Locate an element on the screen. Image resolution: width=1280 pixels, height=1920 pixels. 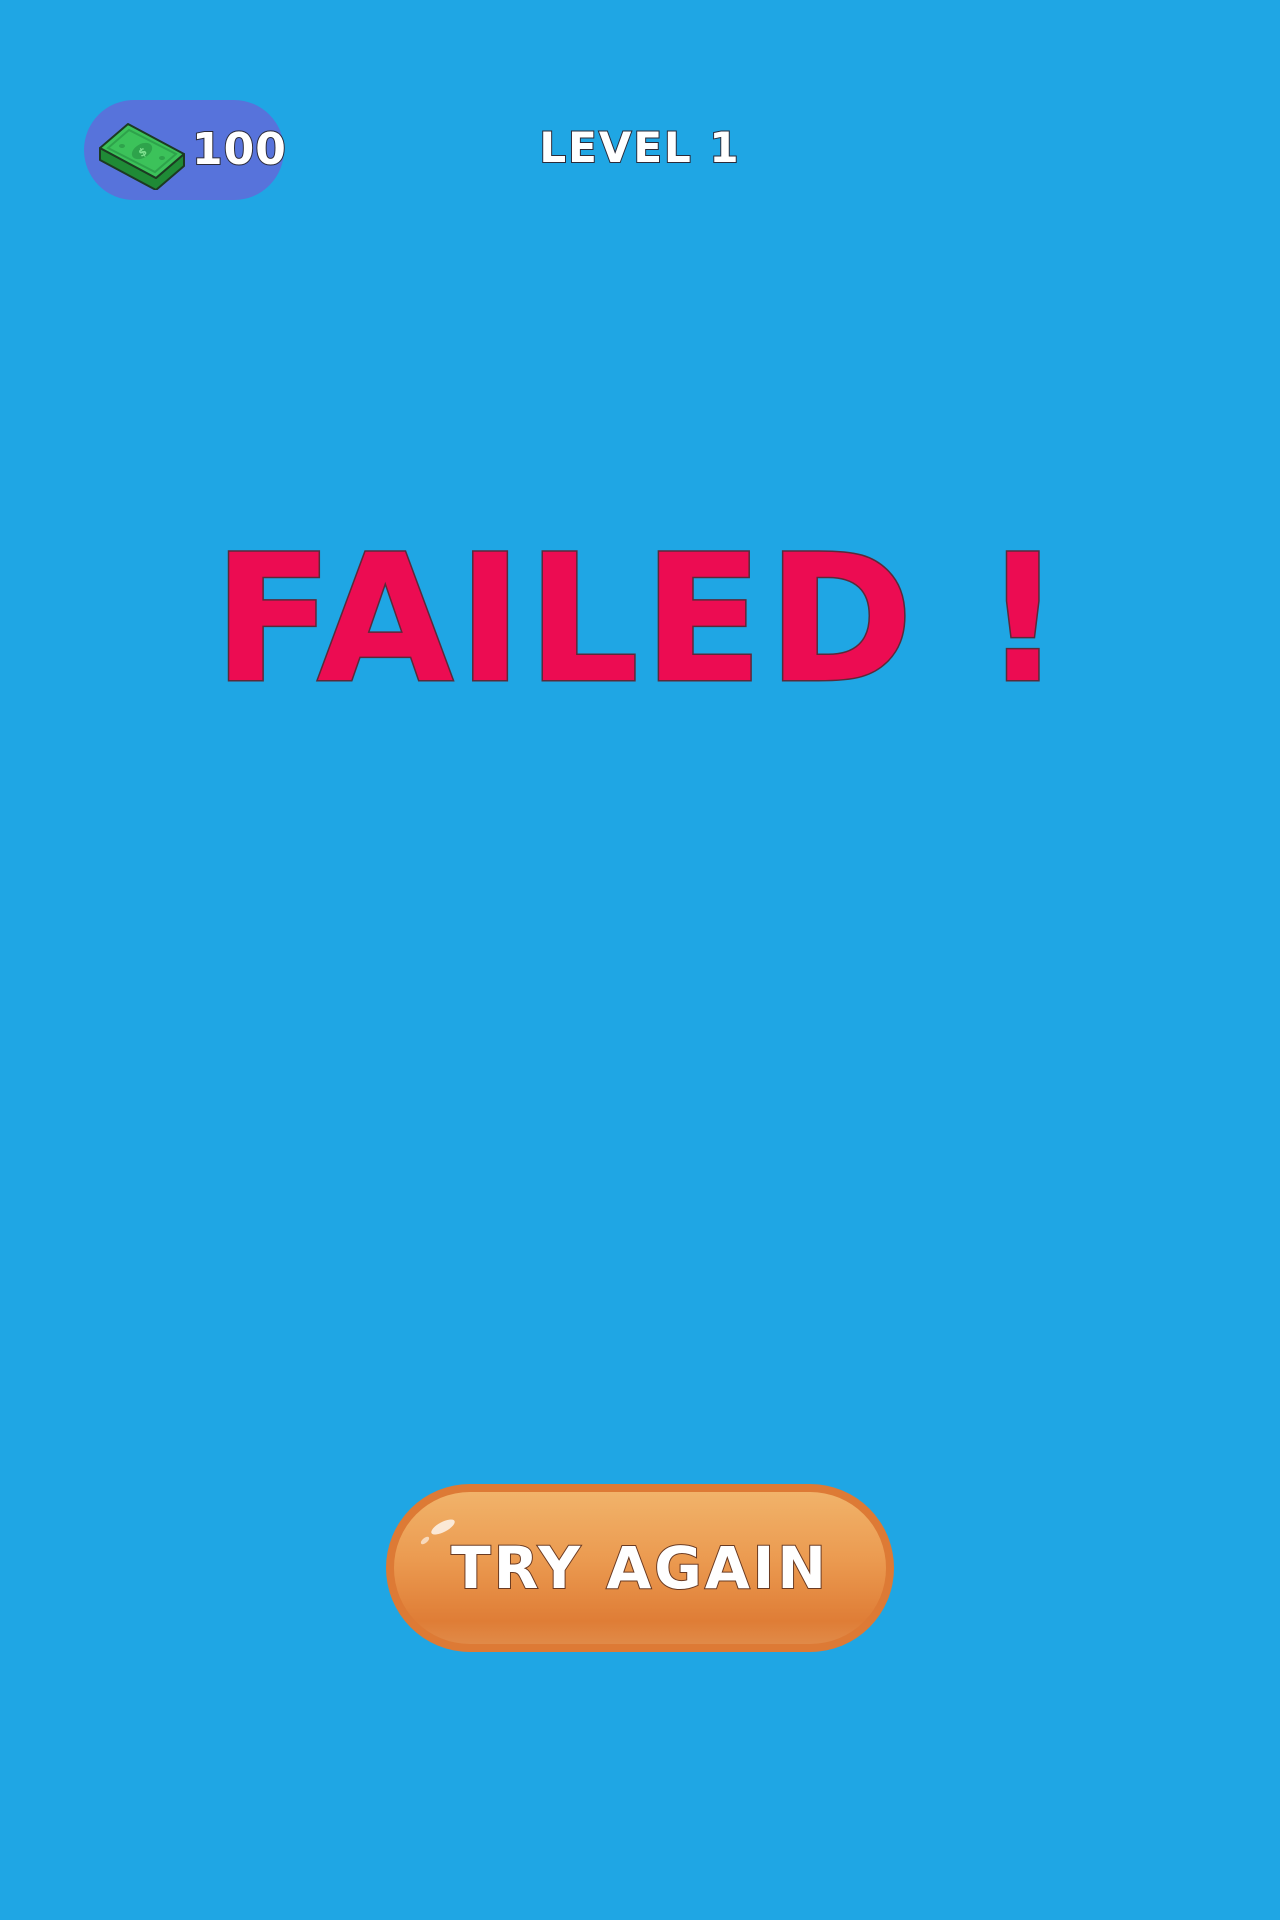
top-hud: $ 100 LEVEL 1 is located at coordinates (640, 130).